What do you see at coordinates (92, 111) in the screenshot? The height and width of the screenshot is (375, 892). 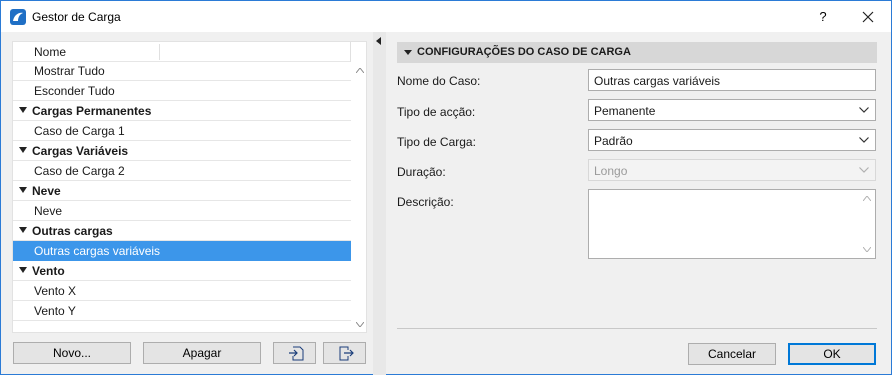 I see `list-item-label: Cargas Permanentes` at bounding box center [92, 111].